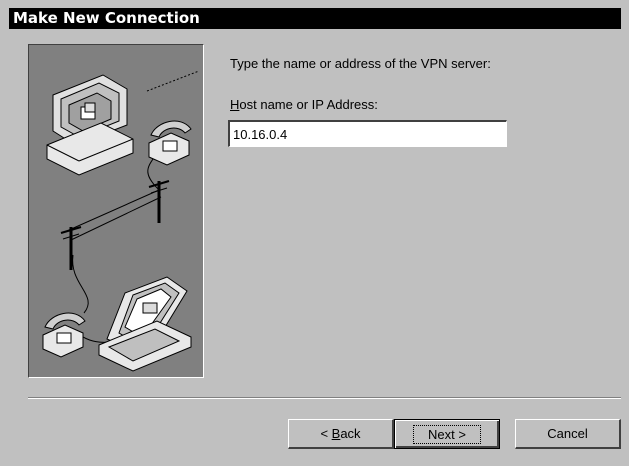  I want to click on next-label: Next >, so click(447, 434).